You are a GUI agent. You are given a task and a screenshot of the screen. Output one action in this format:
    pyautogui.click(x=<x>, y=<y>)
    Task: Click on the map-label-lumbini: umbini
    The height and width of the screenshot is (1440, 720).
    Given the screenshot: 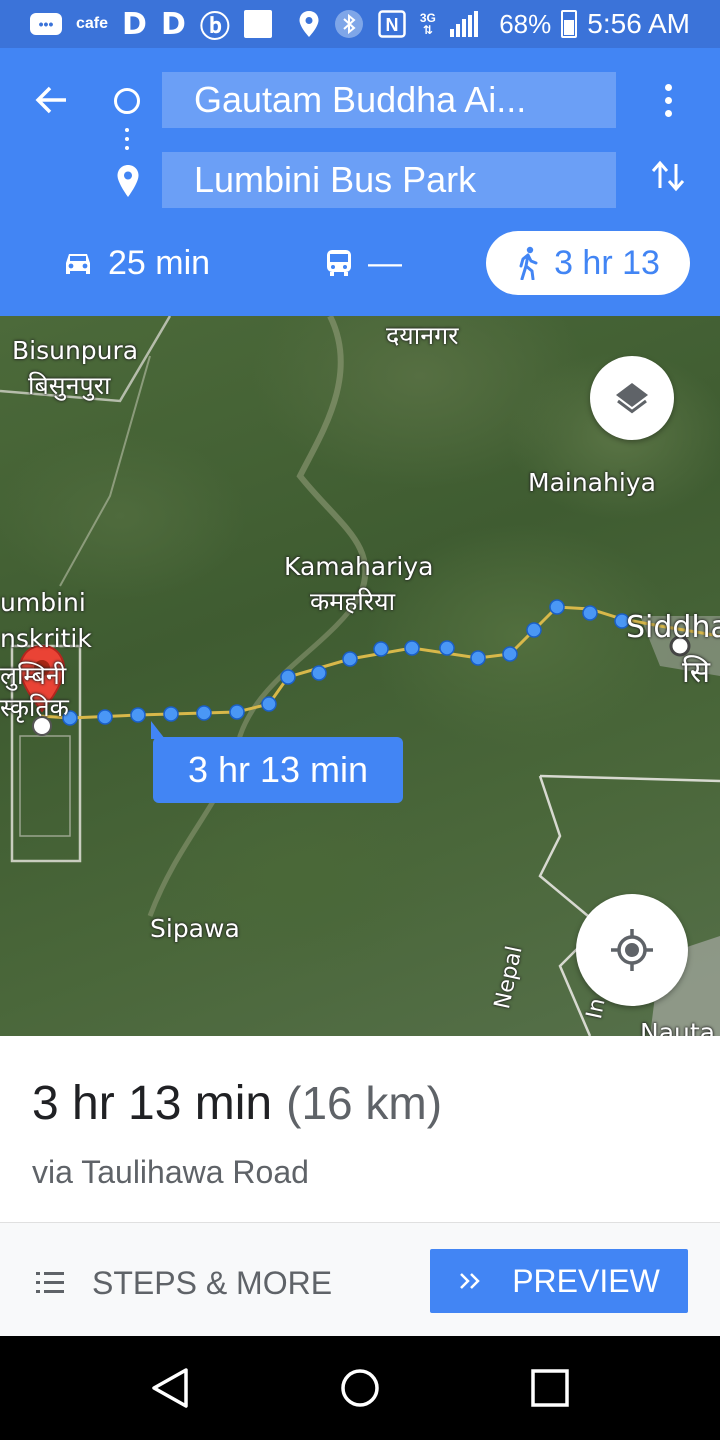 What is the action you would take?
    pyautogui.click(x=43, y=602)
    